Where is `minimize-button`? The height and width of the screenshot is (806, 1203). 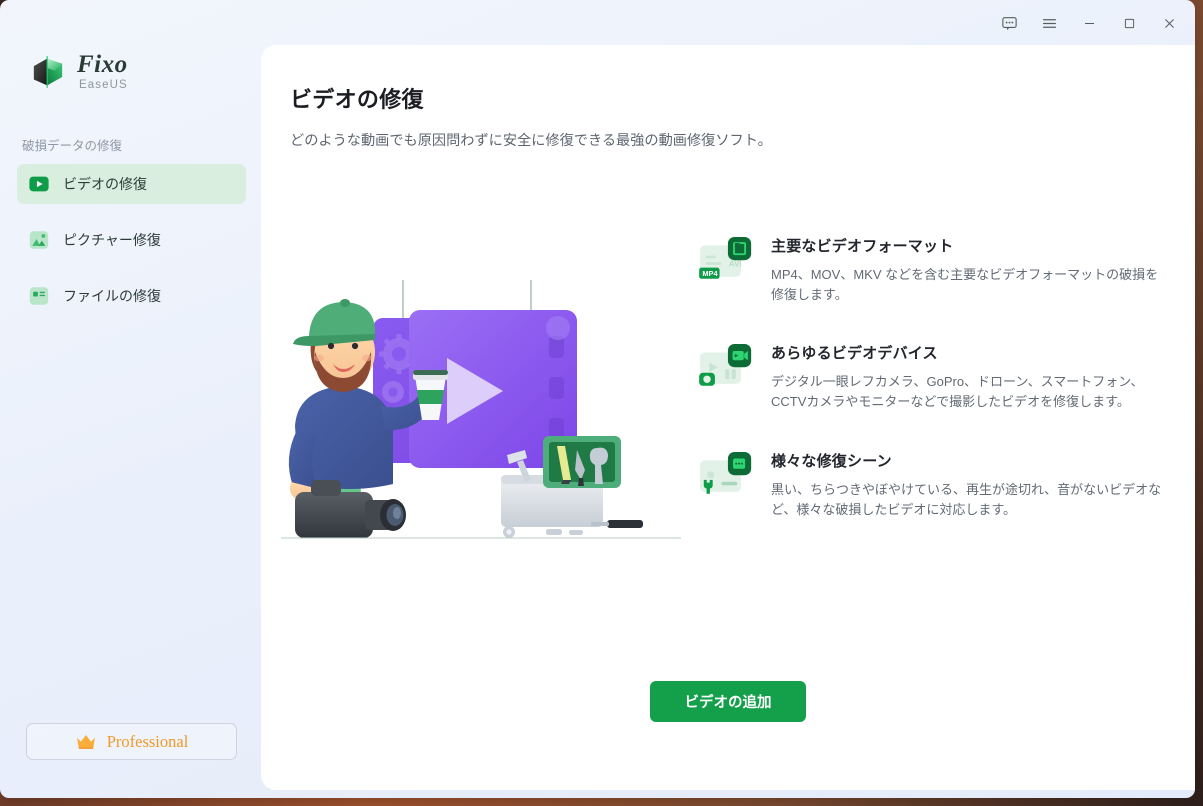
minimize-button is located at coordinates (1089, 23).